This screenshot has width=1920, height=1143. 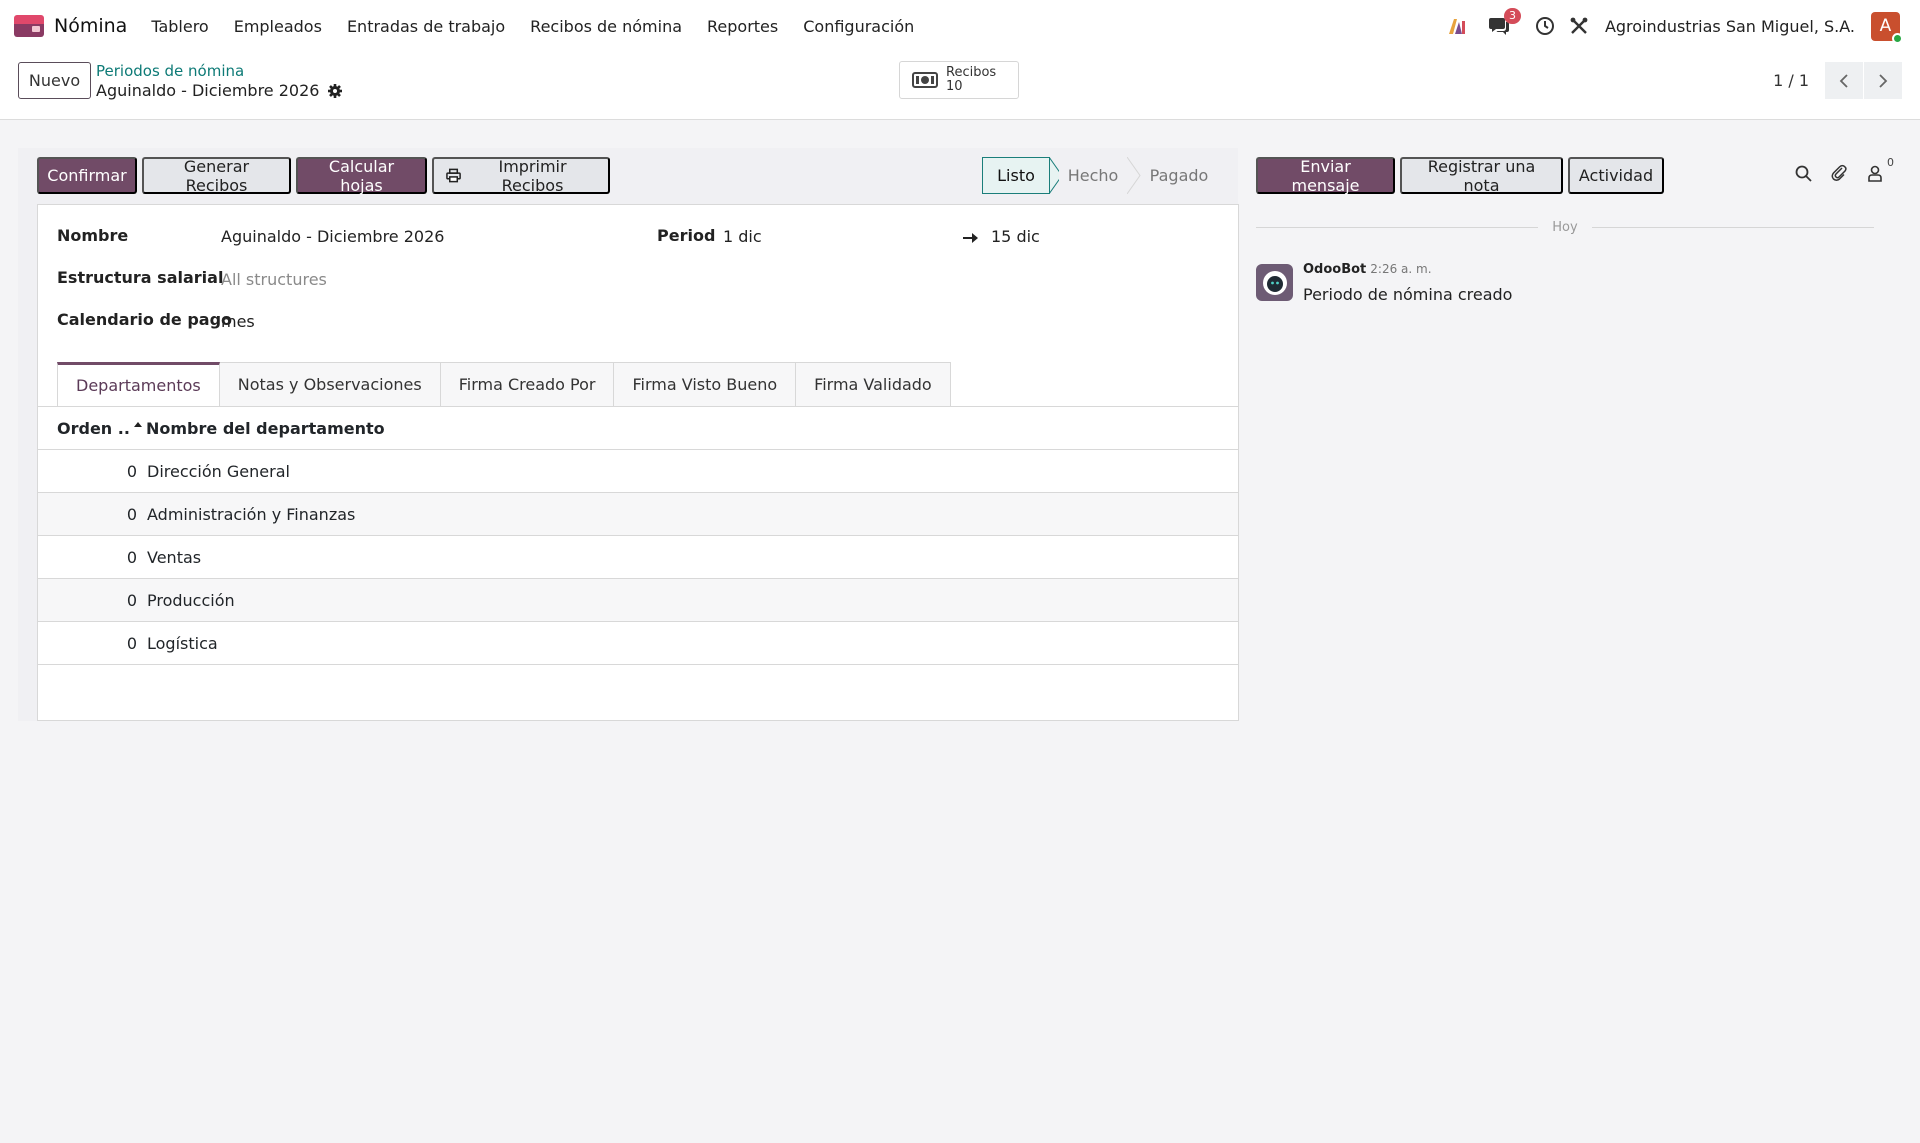 What do you see at coordinates (426, 26) in the screenshot?
I see `menu-entradas-de-trabajo: Entradas de trabajo` at bounding box center [426, 26].